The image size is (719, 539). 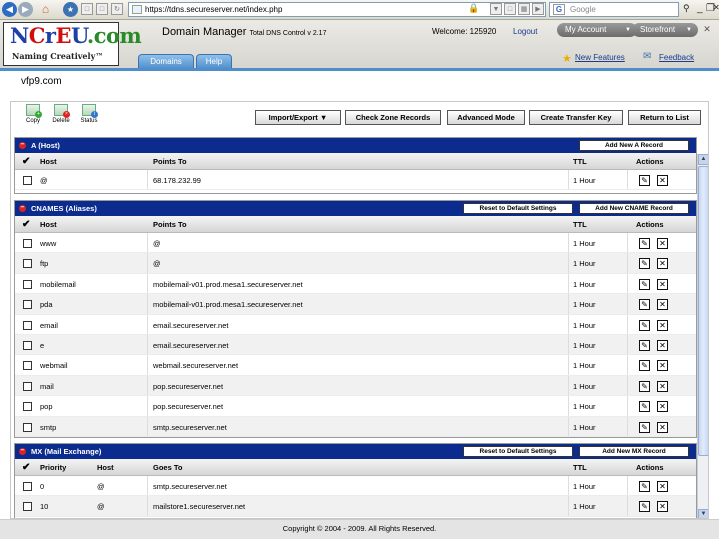 What do you see at coordinates (117, 9) in the screenshot?
I see `reload-icon: ↻` at bounding box center [117, 9].